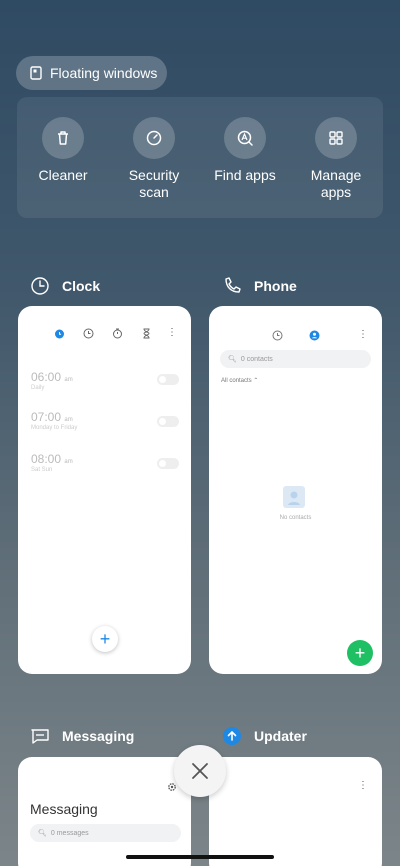  I want to click on gauge-icon, so click(154, 138).